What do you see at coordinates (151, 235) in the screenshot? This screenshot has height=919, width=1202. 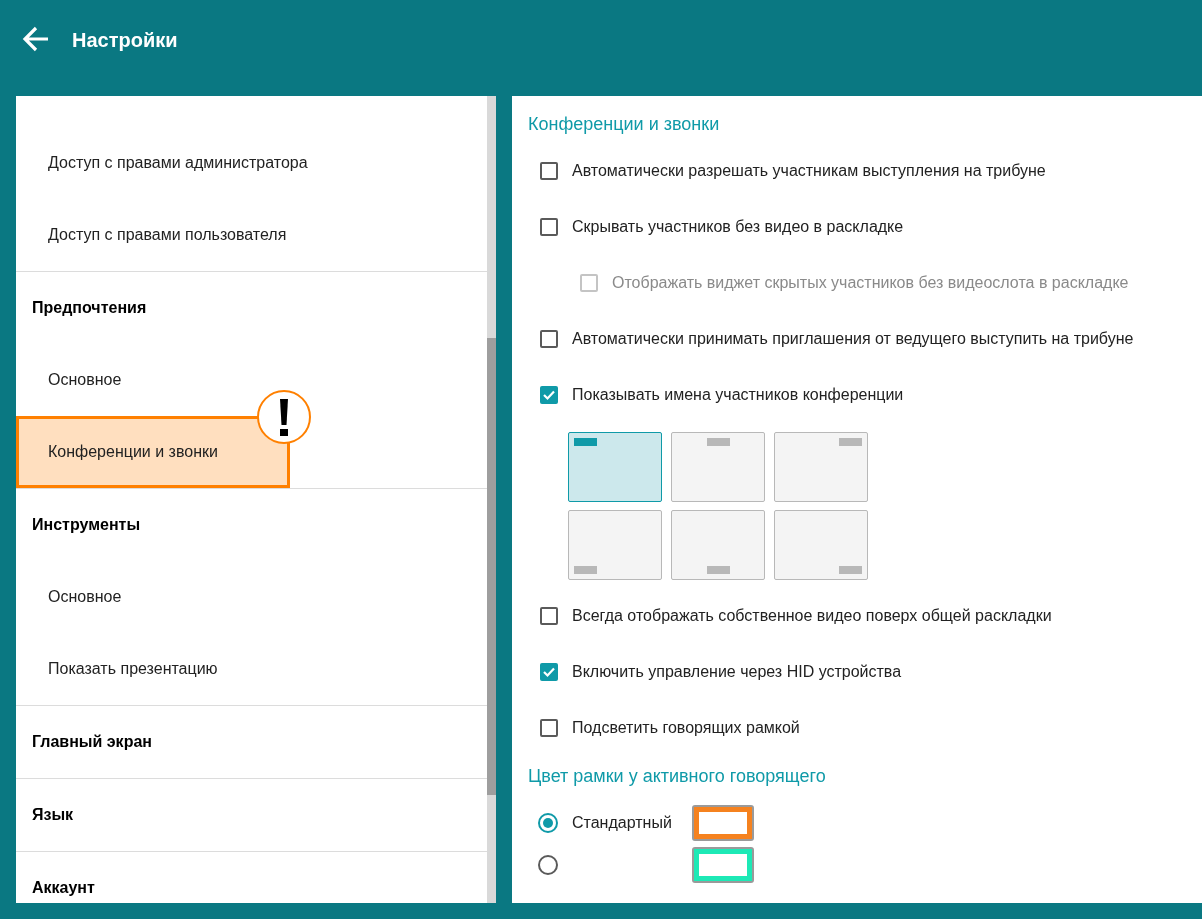 I see `sidebar-item: Доступ с правами пользователя` at bounding box center [151, 235].